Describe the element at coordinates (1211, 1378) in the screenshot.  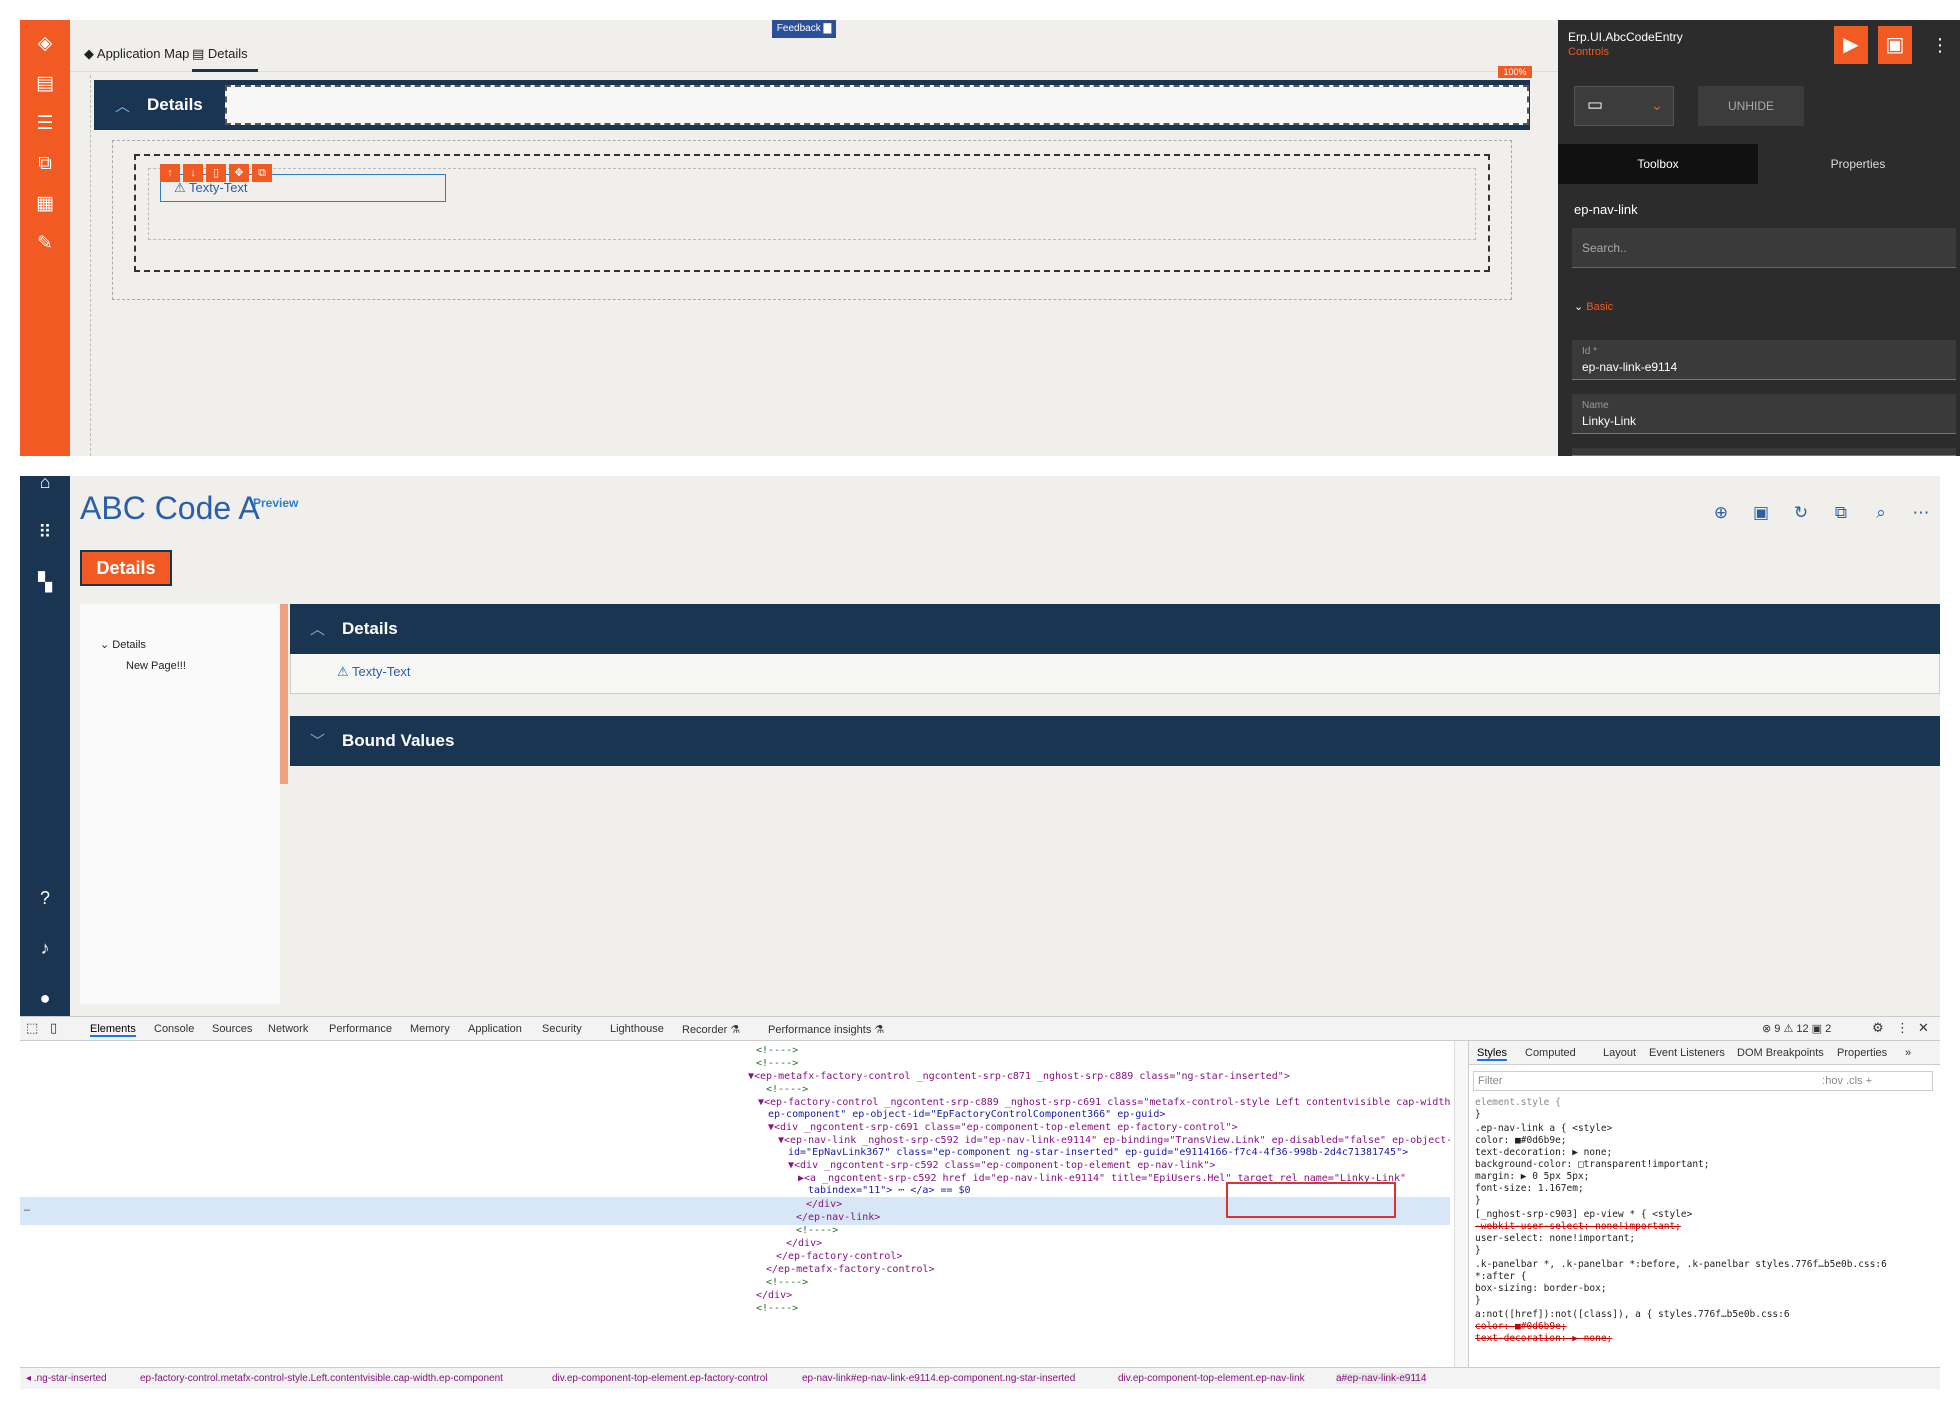
I see `breadcrumb-item: div.ep-component-top-element.ep-nav-link` at that location.